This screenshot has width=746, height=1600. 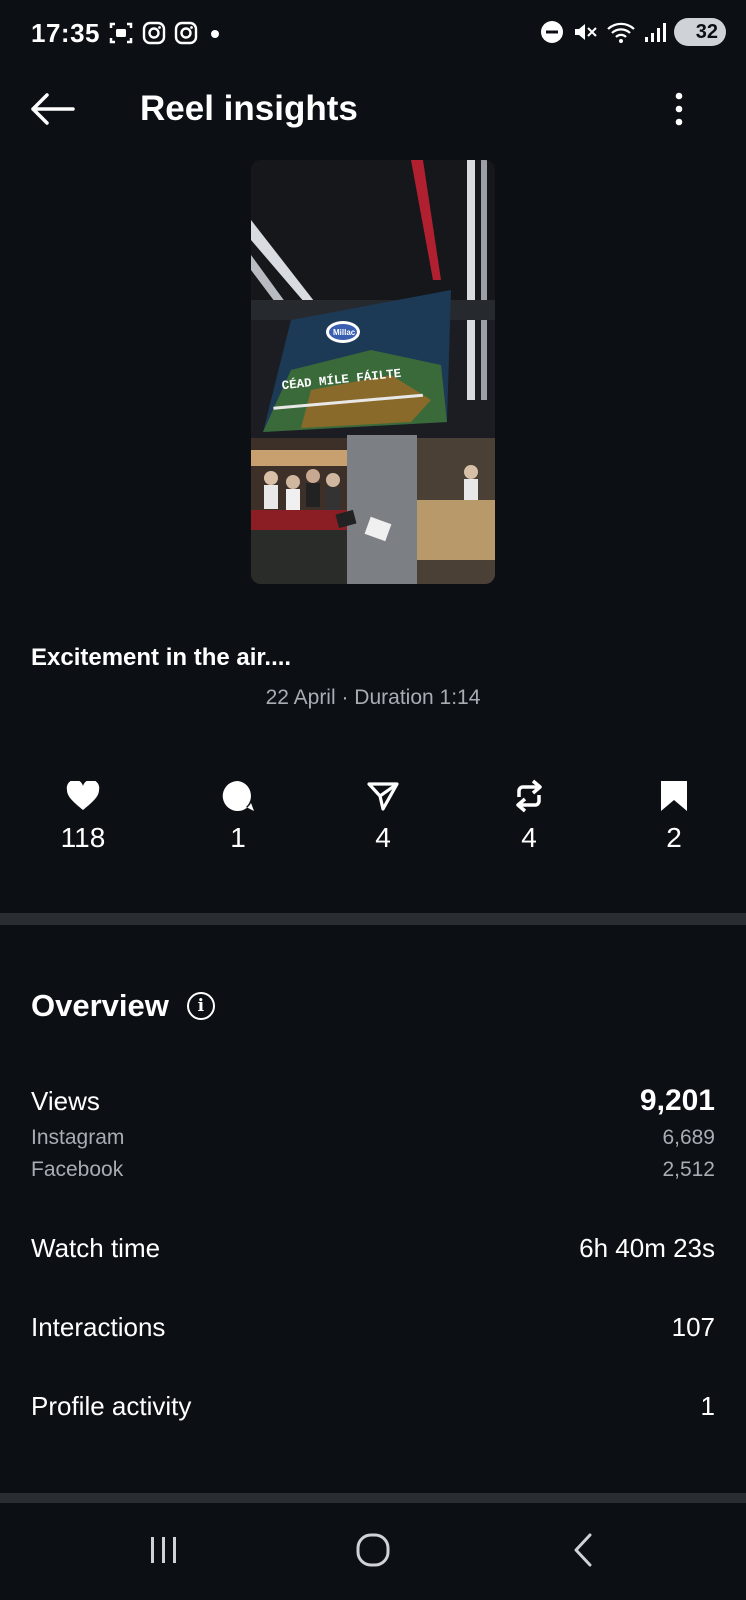 I want to click on repost-icon, so click(x=529, y=796).